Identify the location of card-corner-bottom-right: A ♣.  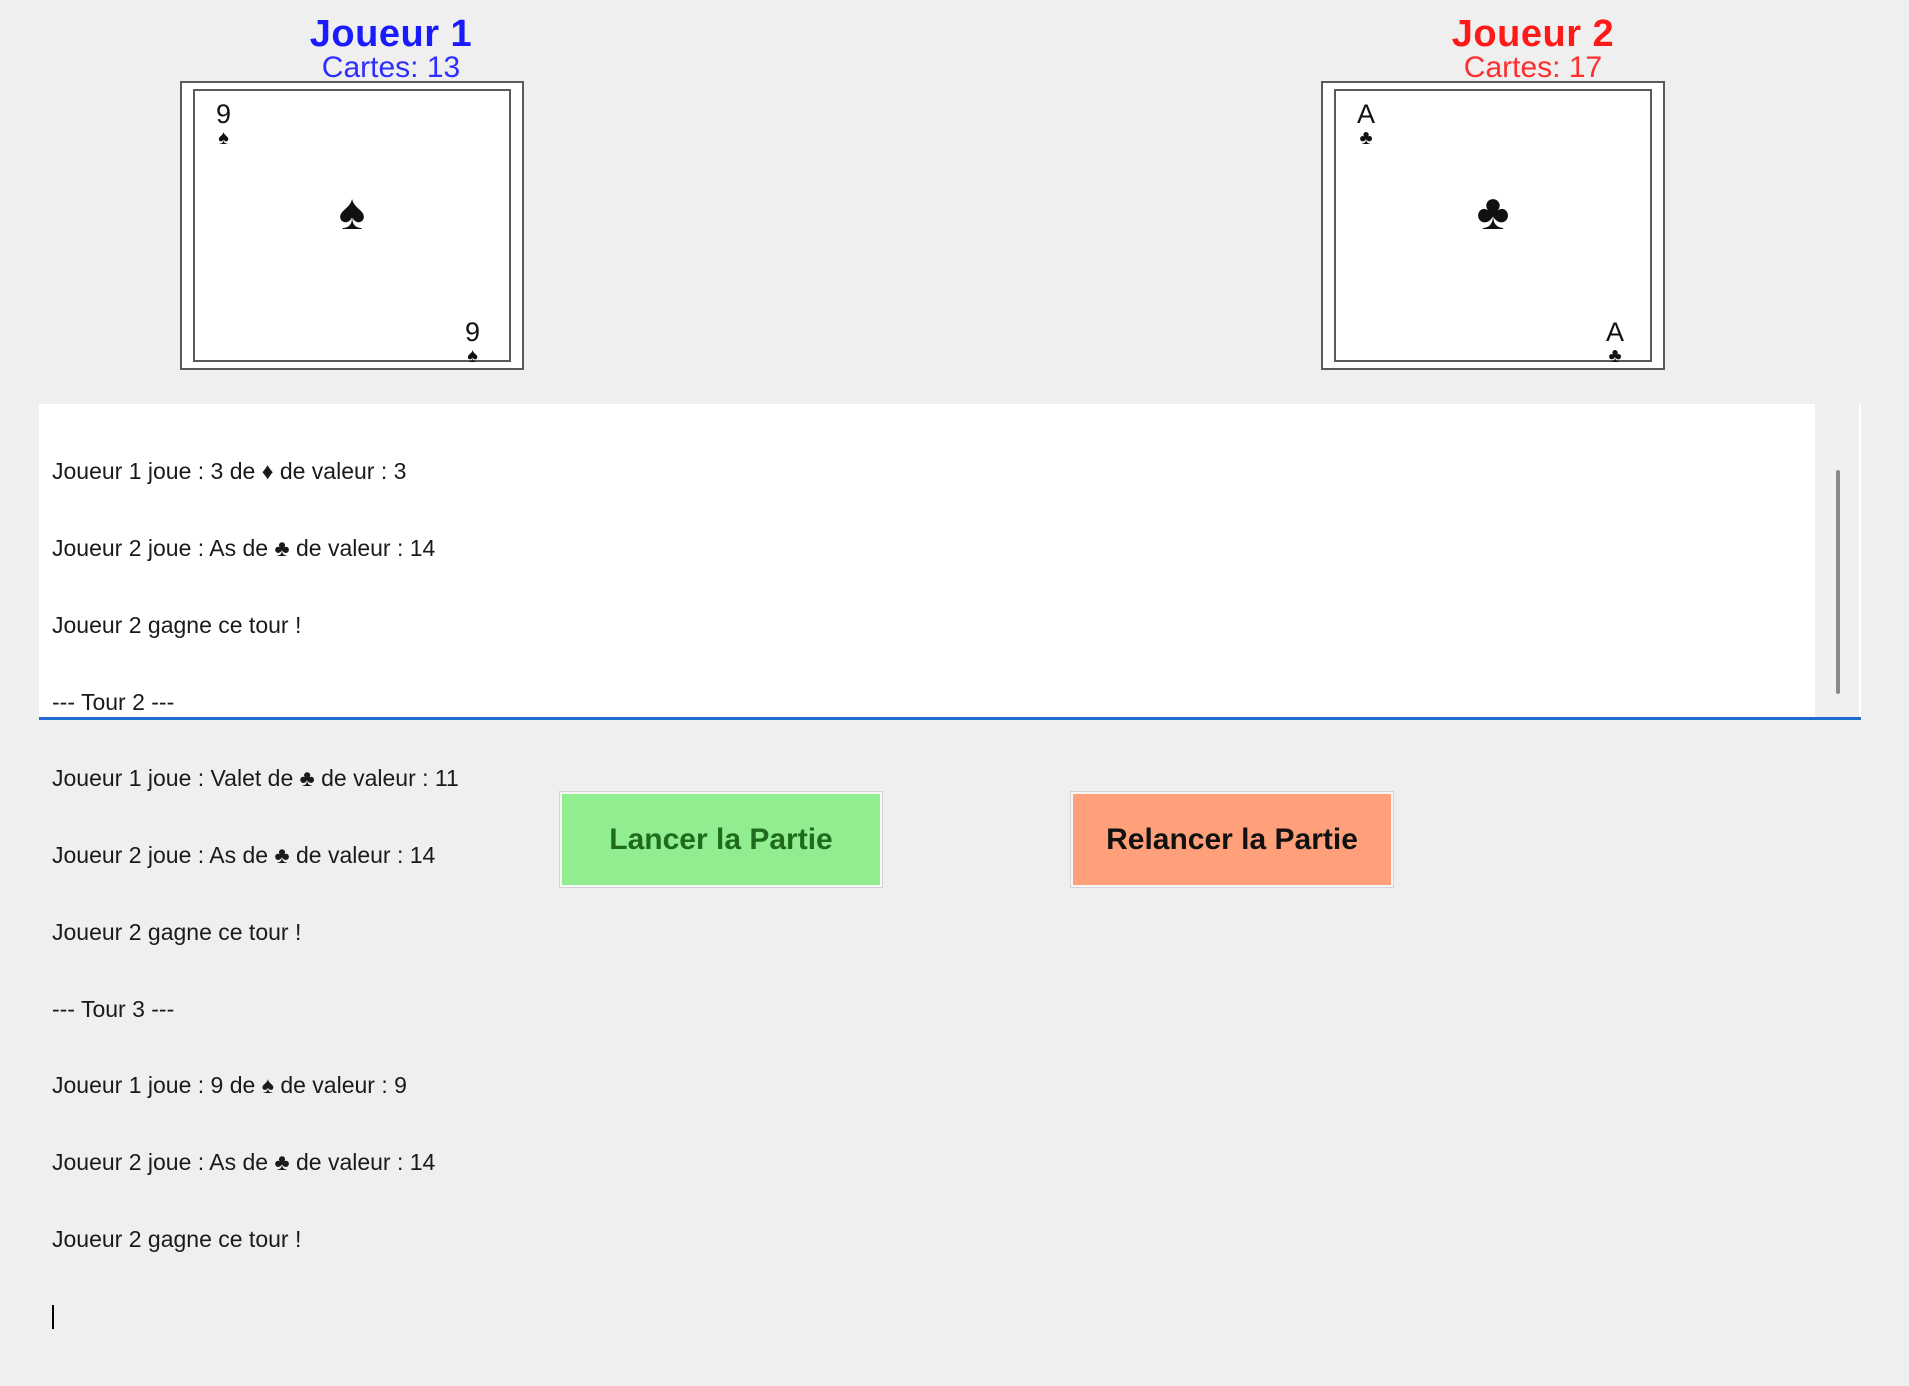
(1615, 342).